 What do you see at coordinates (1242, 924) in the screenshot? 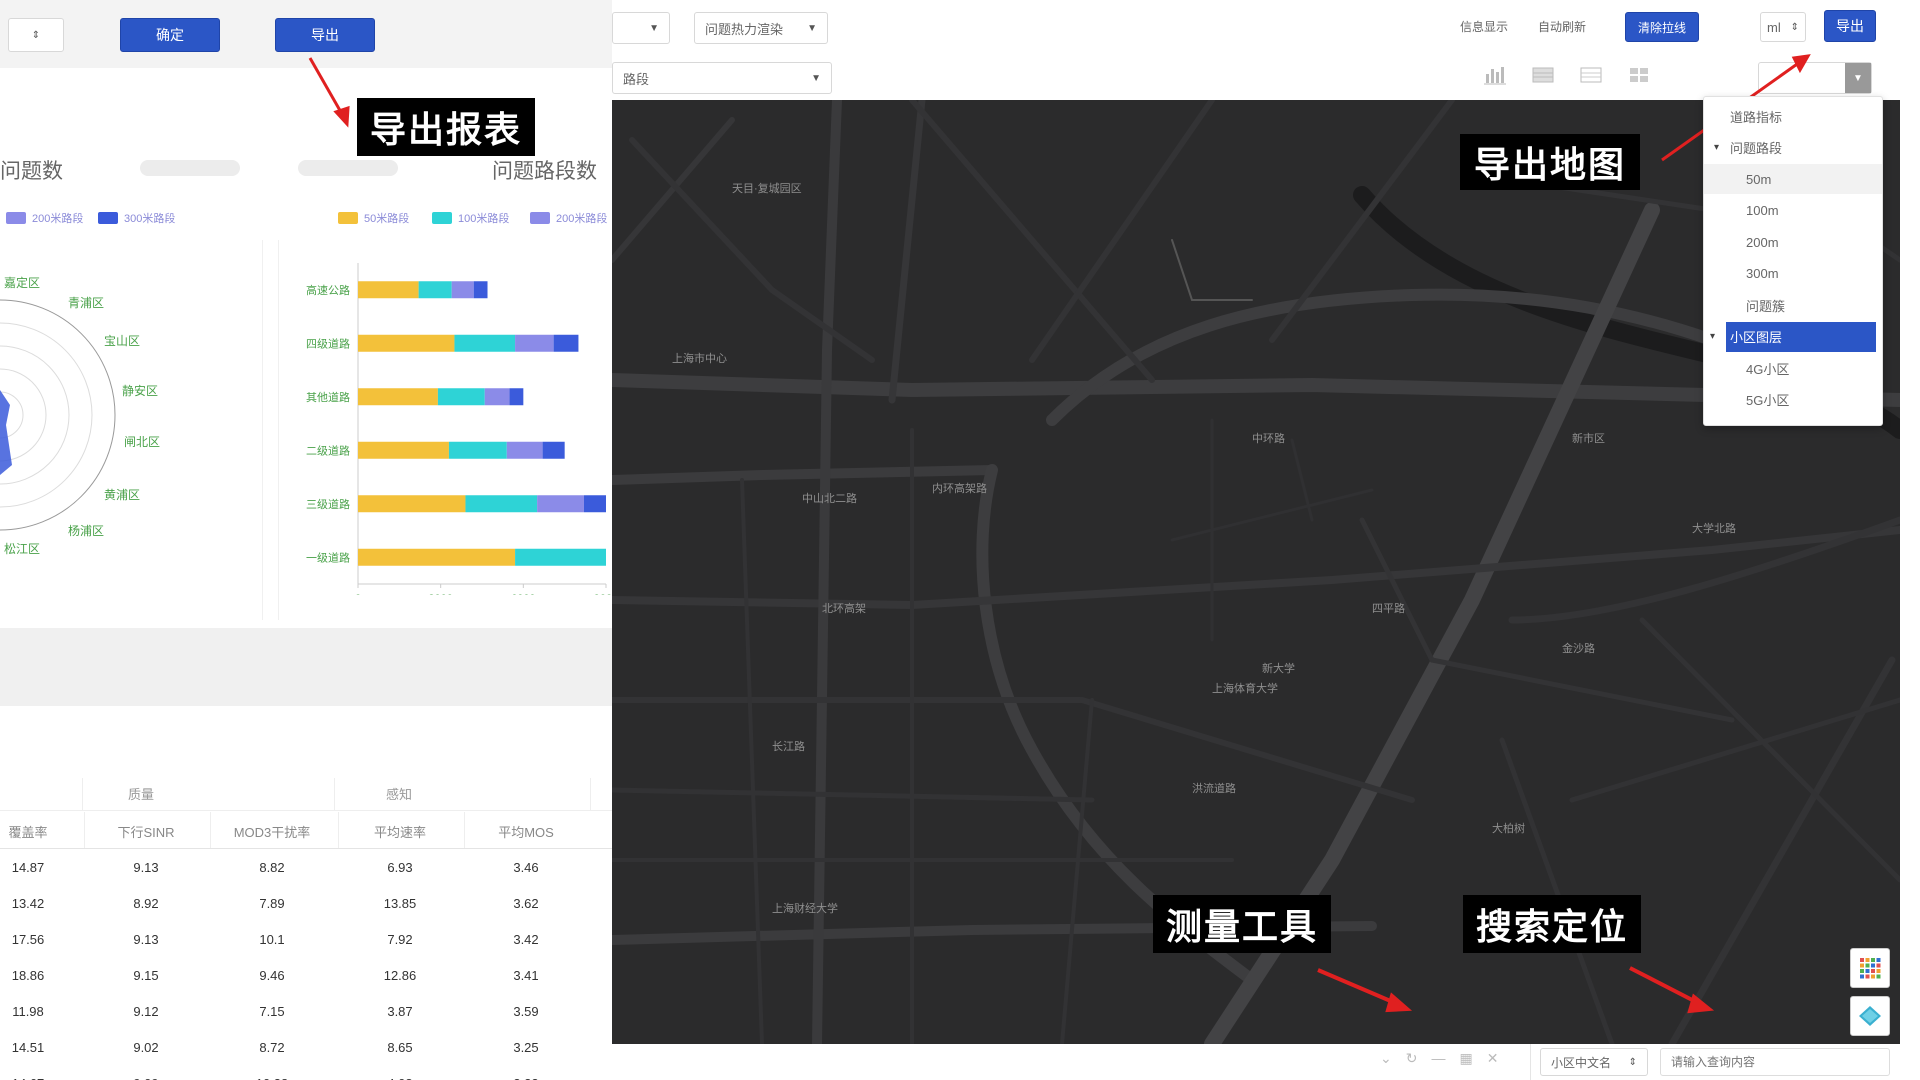
I see `callout-measure-tool: 测量工具` at bounding box center [1242, 924].